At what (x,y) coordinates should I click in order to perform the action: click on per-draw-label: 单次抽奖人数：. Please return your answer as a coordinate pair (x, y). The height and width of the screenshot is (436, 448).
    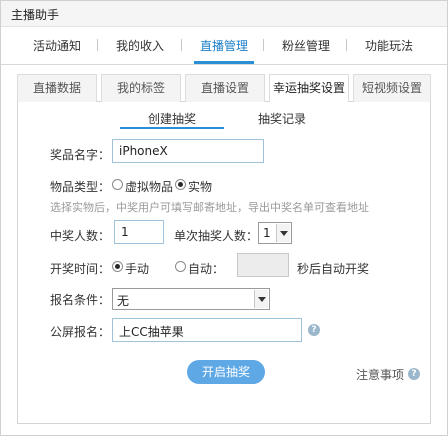
    Looking at the image, I should click on (216, 236).